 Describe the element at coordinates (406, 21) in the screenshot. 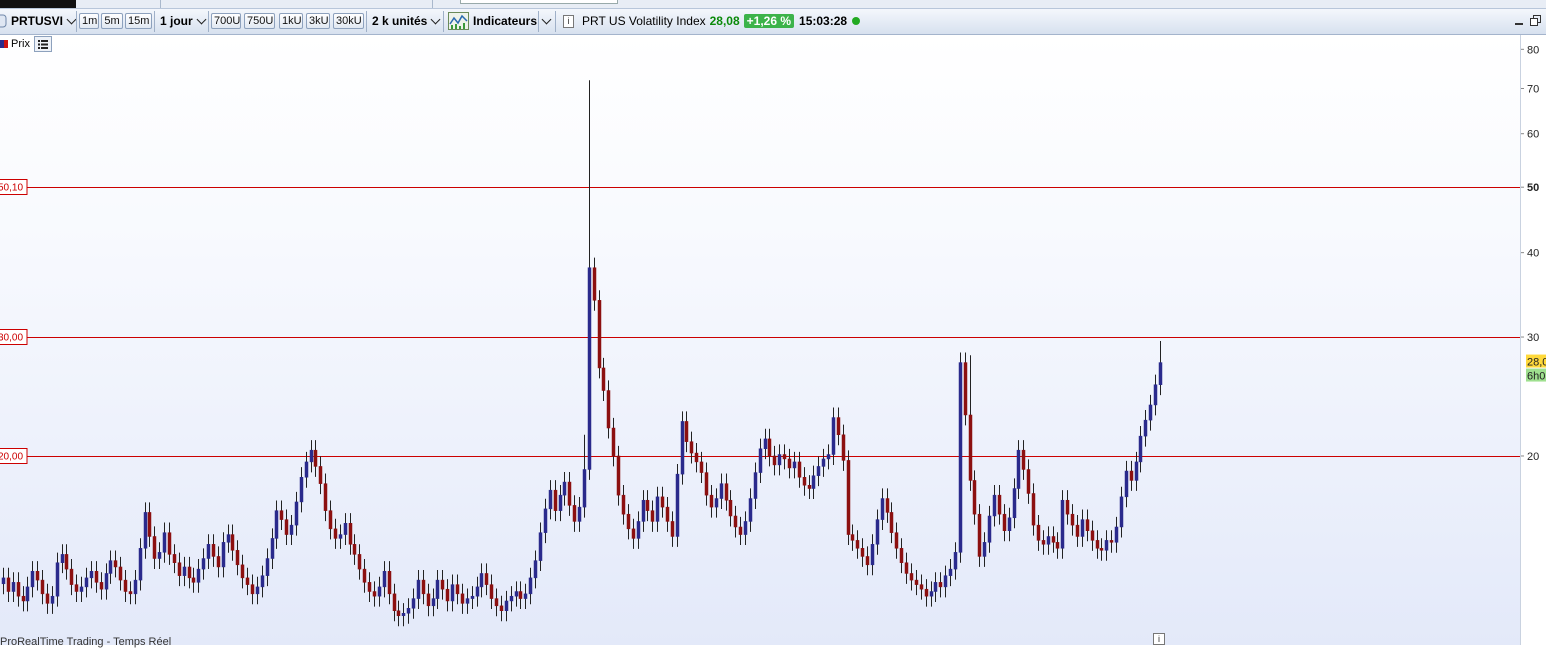

I see `units-selector: 2 k unités` at that location.